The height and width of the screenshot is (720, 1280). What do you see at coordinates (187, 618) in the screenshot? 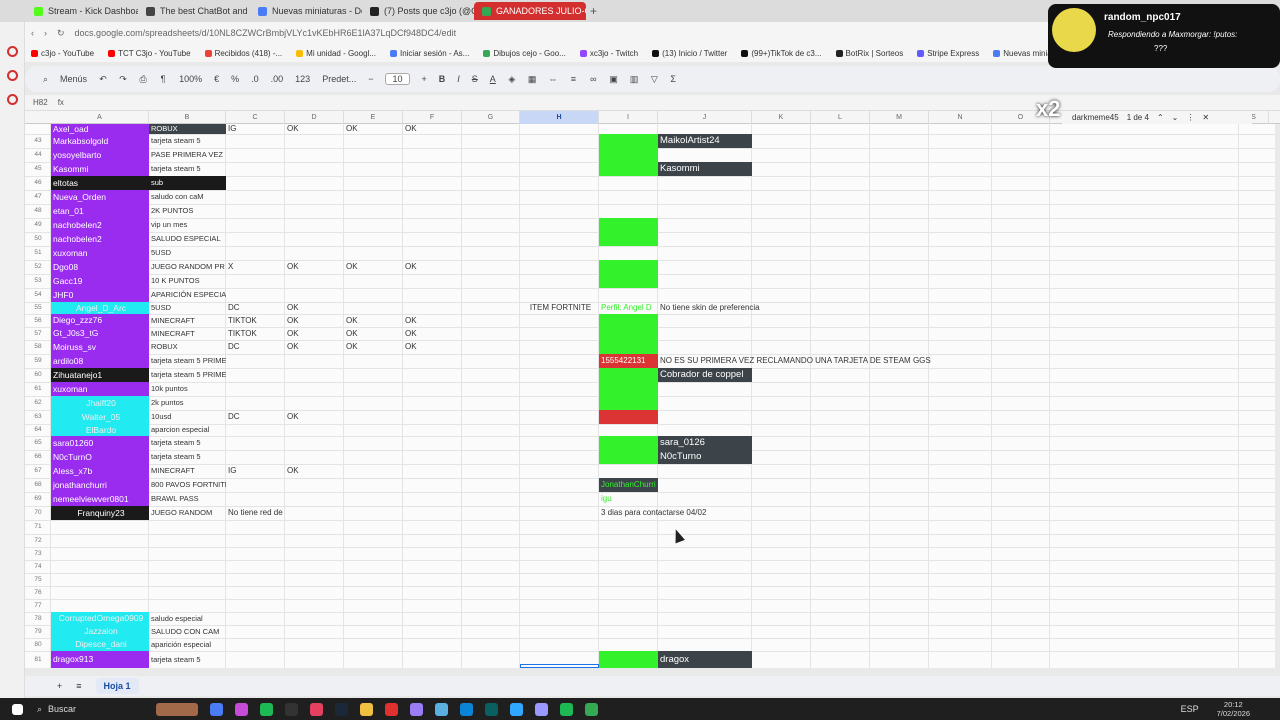
I see `cell-b: saludo especial` at bounding box center [187, 618].